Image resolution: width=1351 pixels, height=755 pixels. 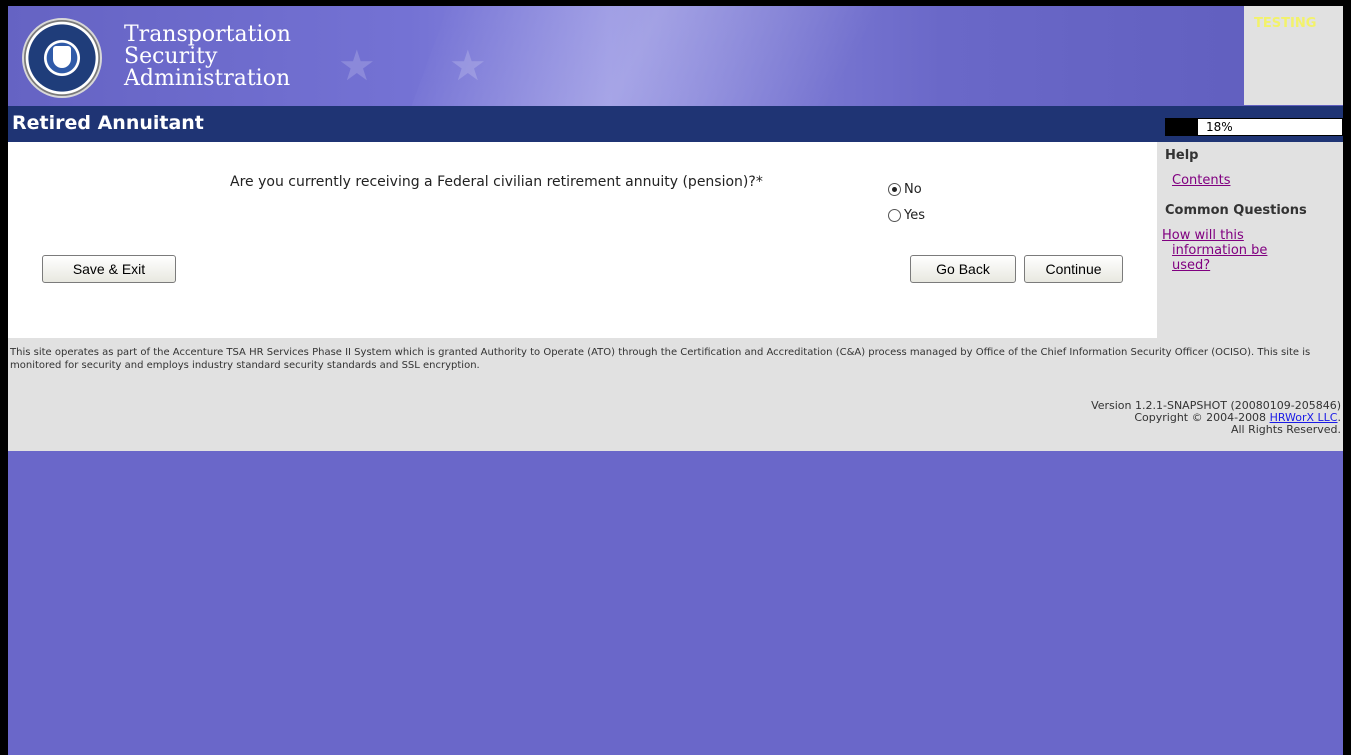 What do you see at coordinates (62, 58) in the screenshot?
I see `dhs-seal-logo` at bounding box center [62, 58].